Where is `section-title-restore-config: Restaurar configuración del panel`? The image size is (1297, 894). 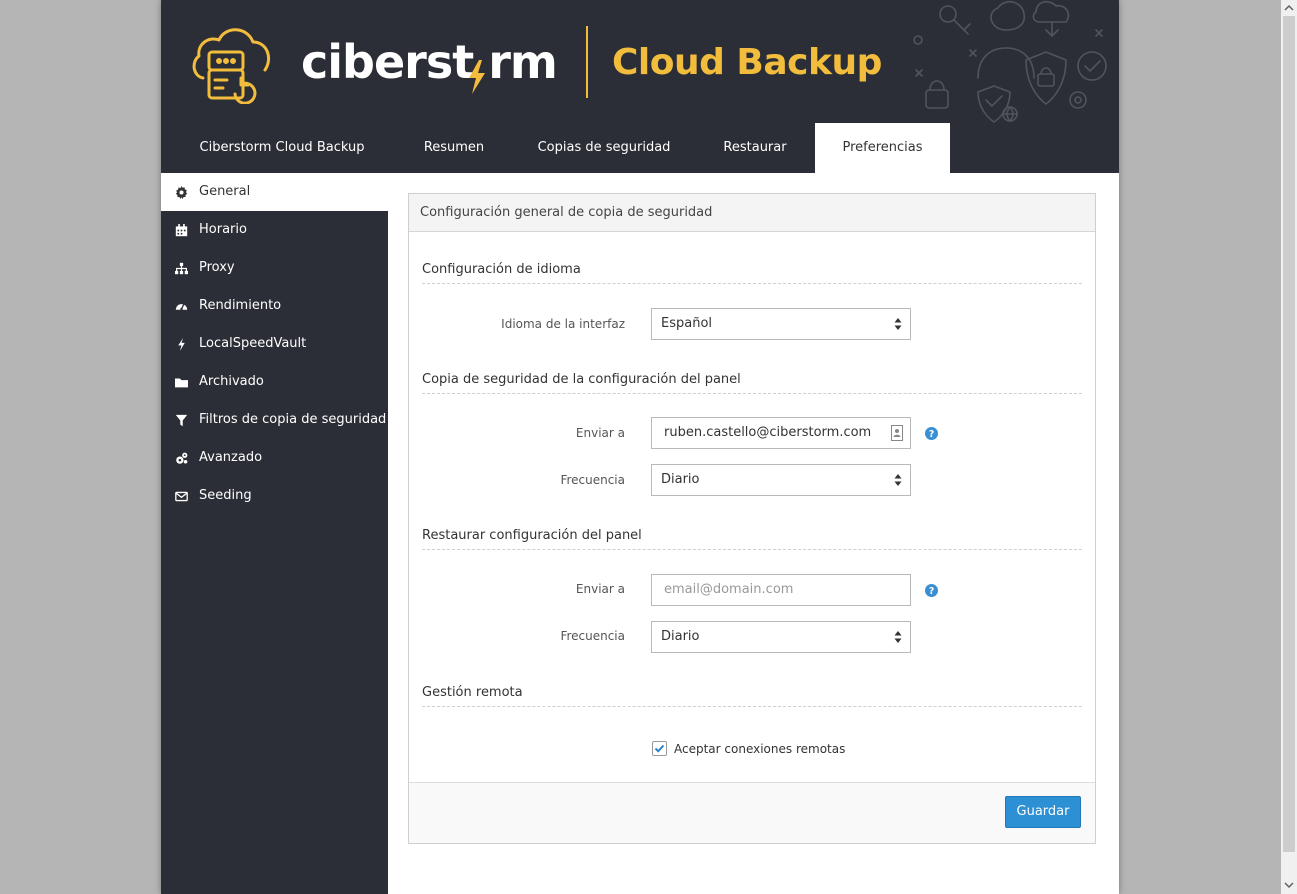
section-title-restore-config: Restaurar configuración del panel is located at coordinates (752, 539).